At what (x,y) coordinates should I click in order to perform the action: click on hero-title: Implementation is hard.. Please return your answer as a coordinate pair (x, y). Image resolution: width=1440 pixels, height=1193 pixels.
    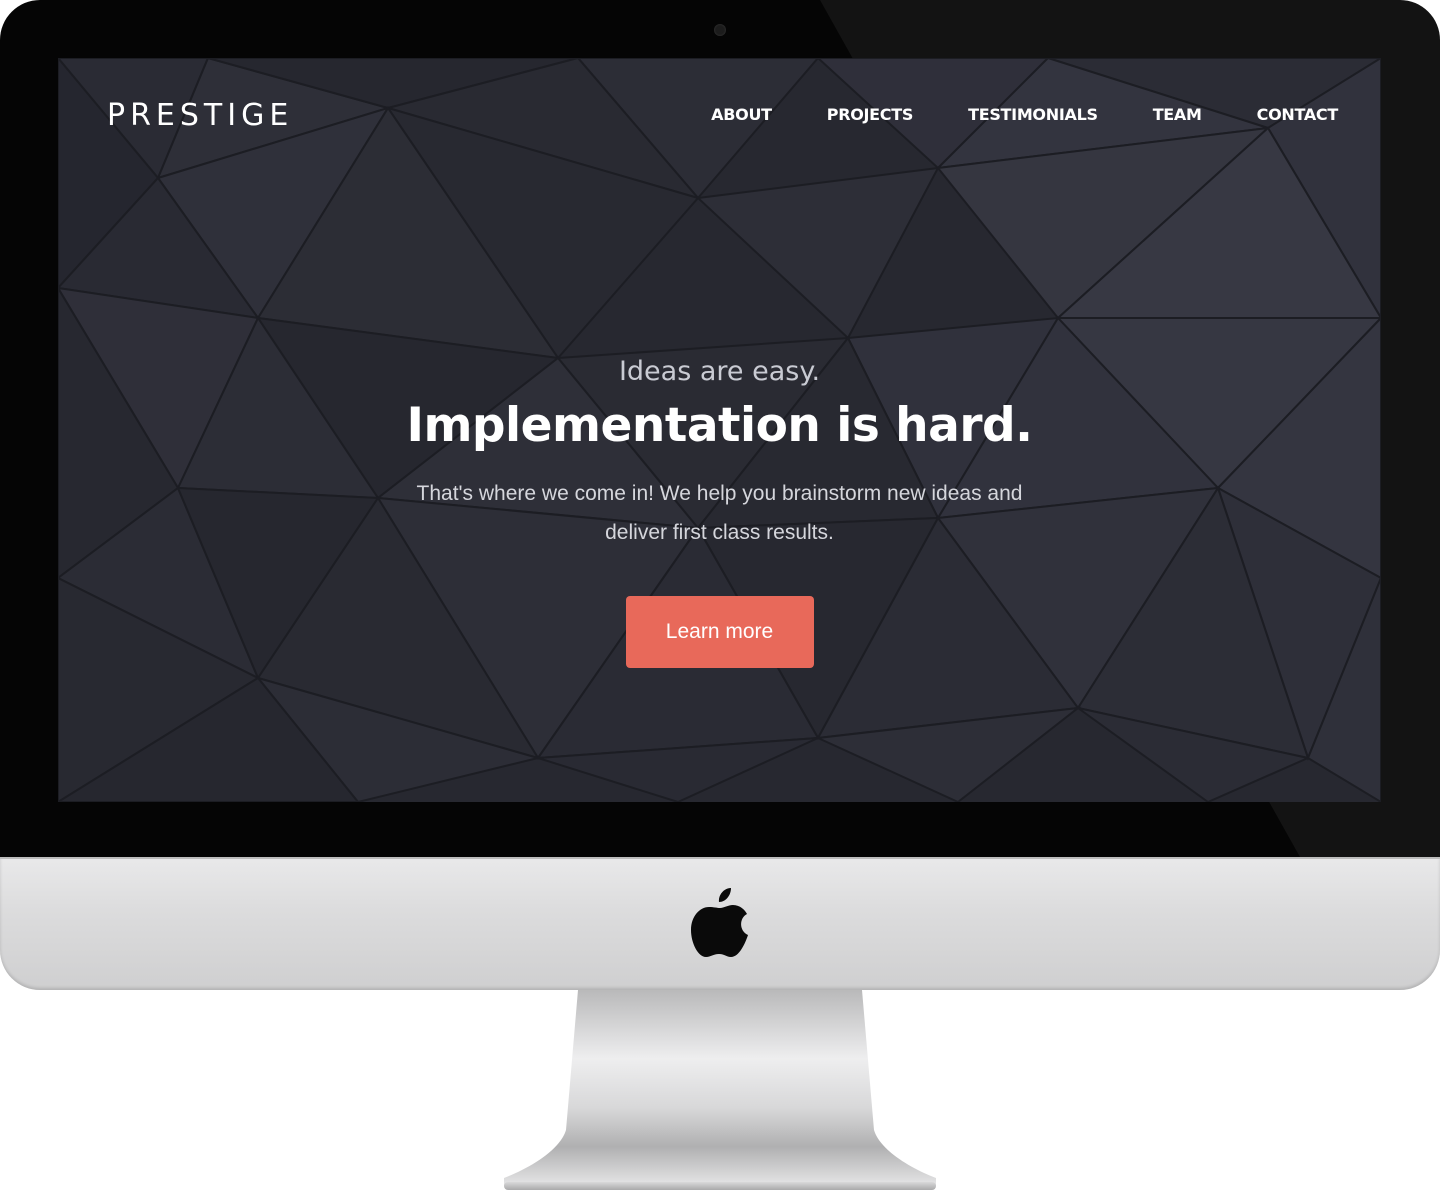
    Looking at the image, I should click on (719, 425).